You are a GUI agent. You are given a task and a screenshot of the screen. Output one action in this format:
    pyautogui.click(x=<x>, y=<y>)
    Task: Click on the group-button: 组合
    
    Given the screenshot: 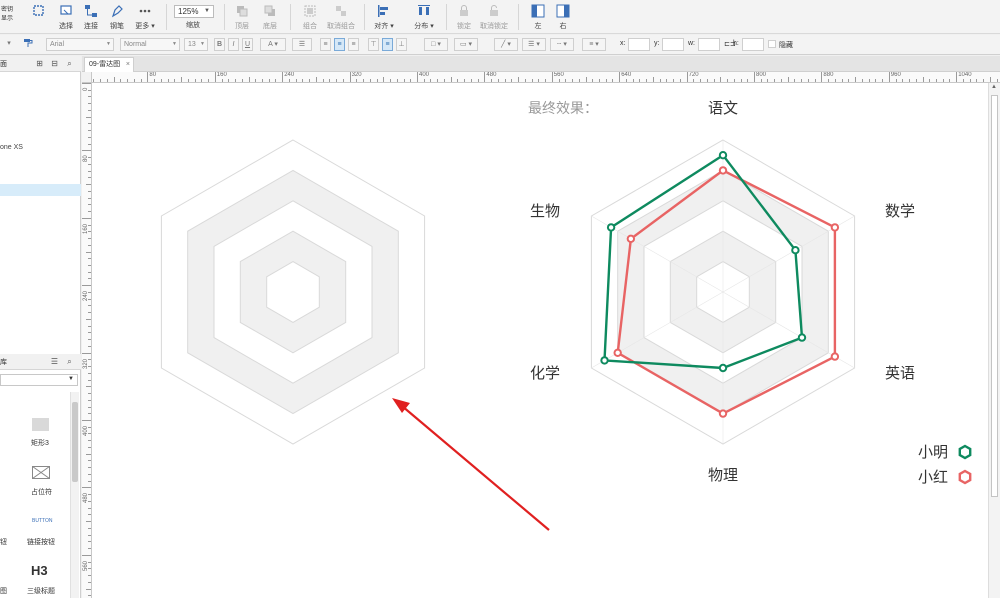 What is the action you would take?
    pyautogui.click(x=310, y=17)
    